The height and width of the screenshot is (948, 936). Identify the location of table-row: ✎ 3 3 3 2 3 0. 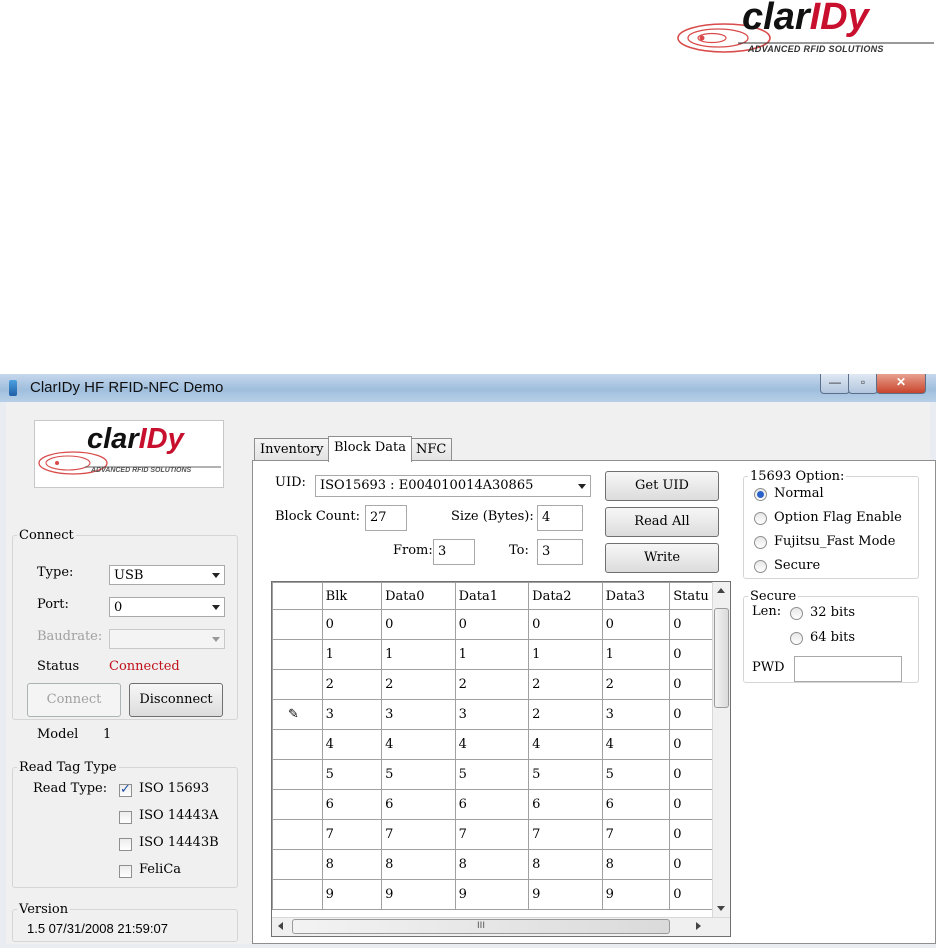
(501, 714).